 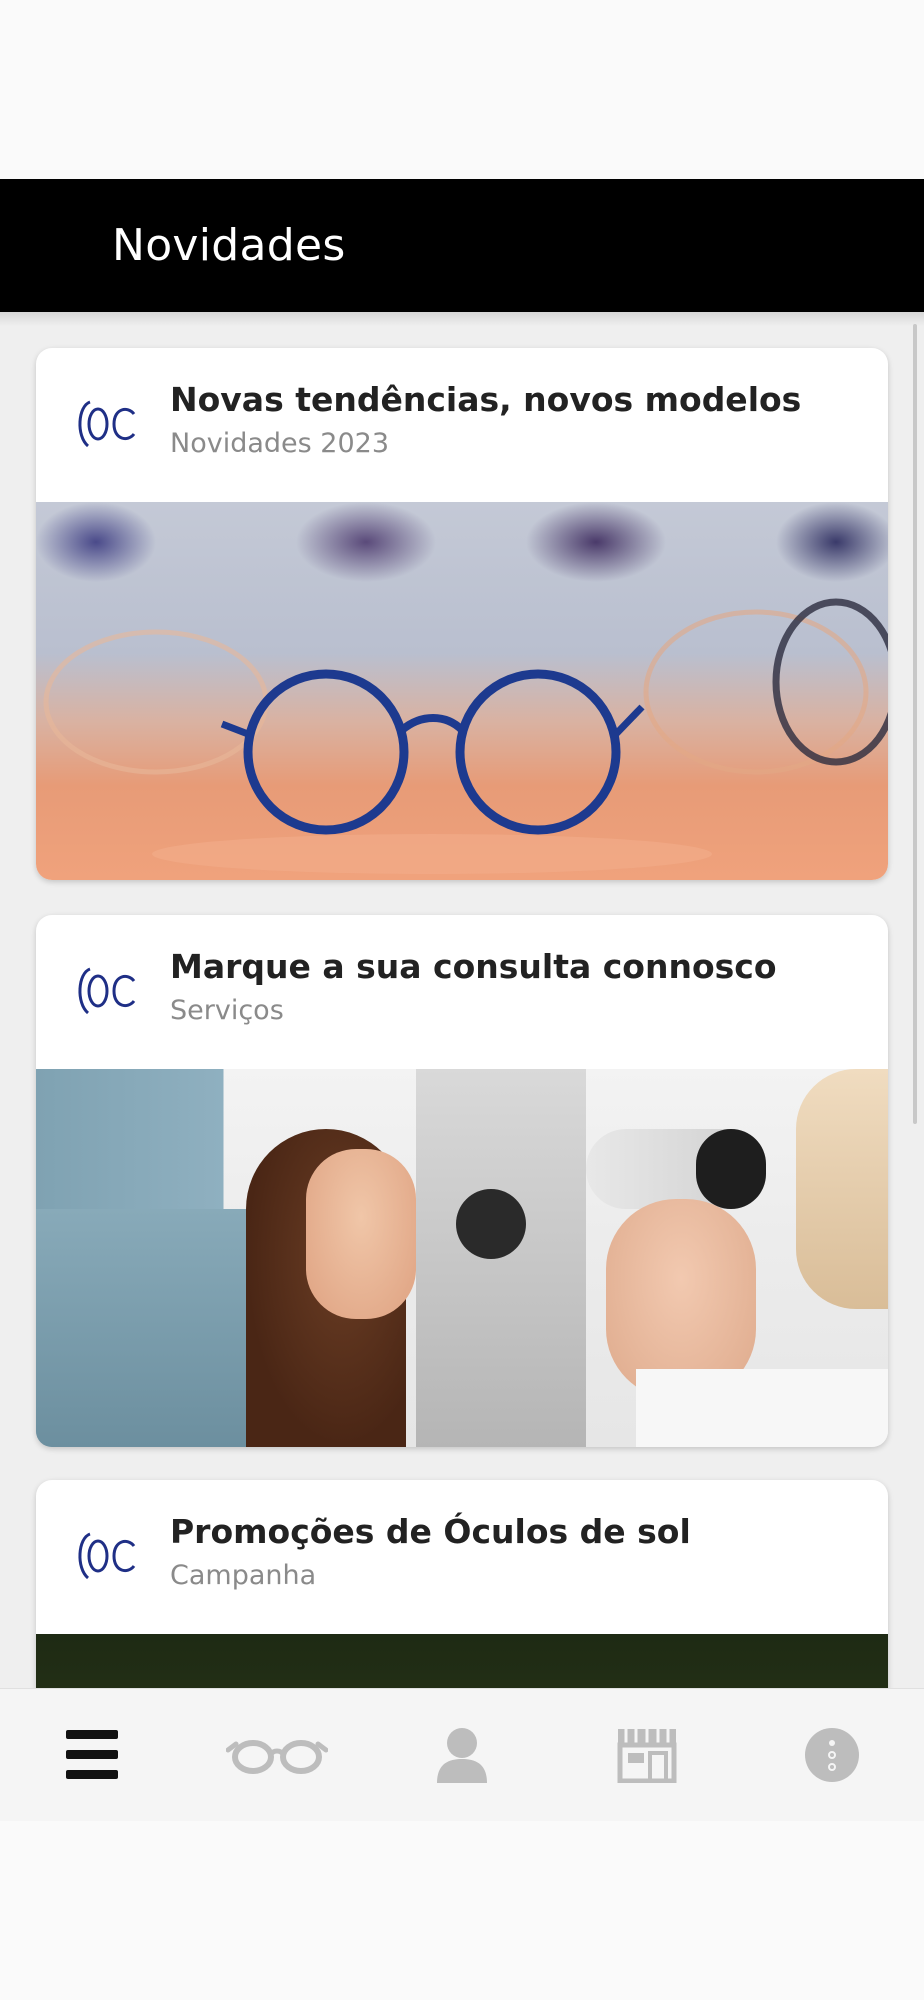 I want to click on page-title: Novidades, so click(x=229, y=245).